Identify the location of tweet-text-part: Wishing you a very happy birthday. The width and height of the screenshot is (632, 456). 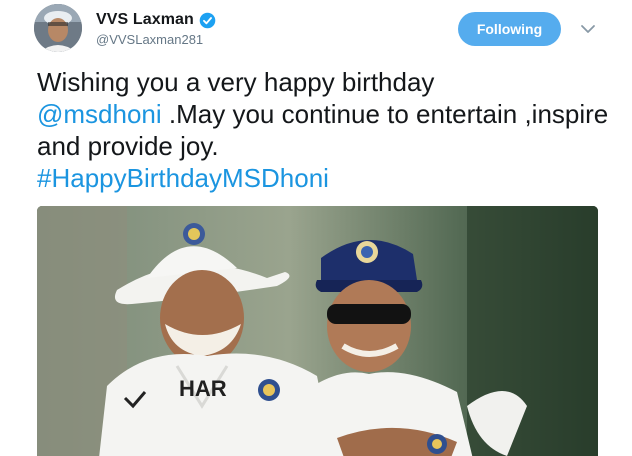
(236, 82).